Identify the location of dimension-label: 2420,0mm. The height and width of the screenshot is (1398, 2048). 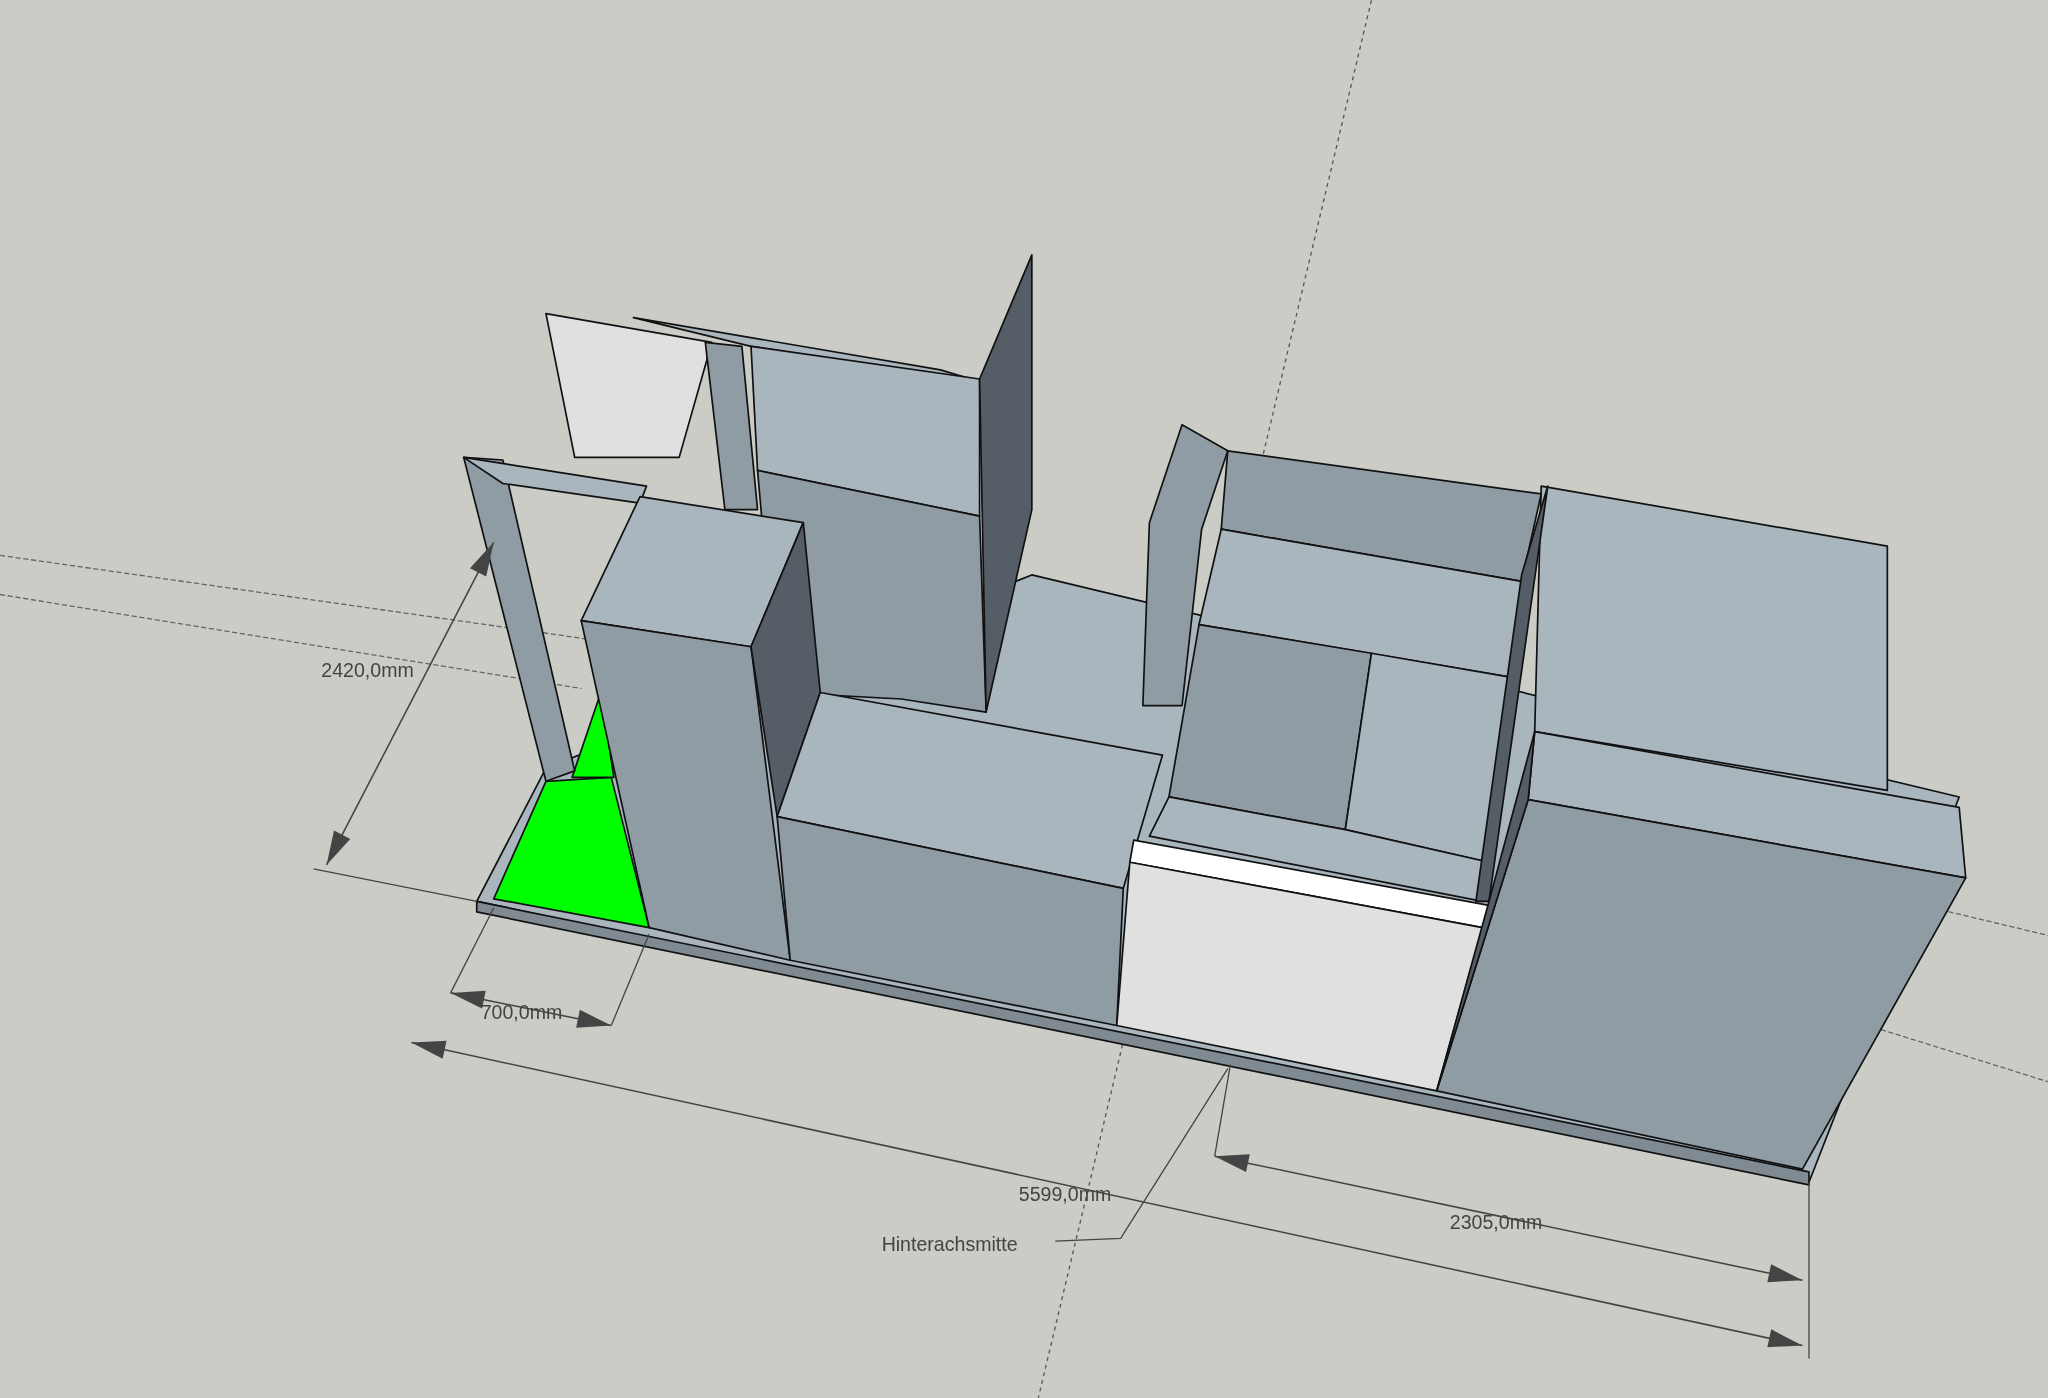
(367, 669).